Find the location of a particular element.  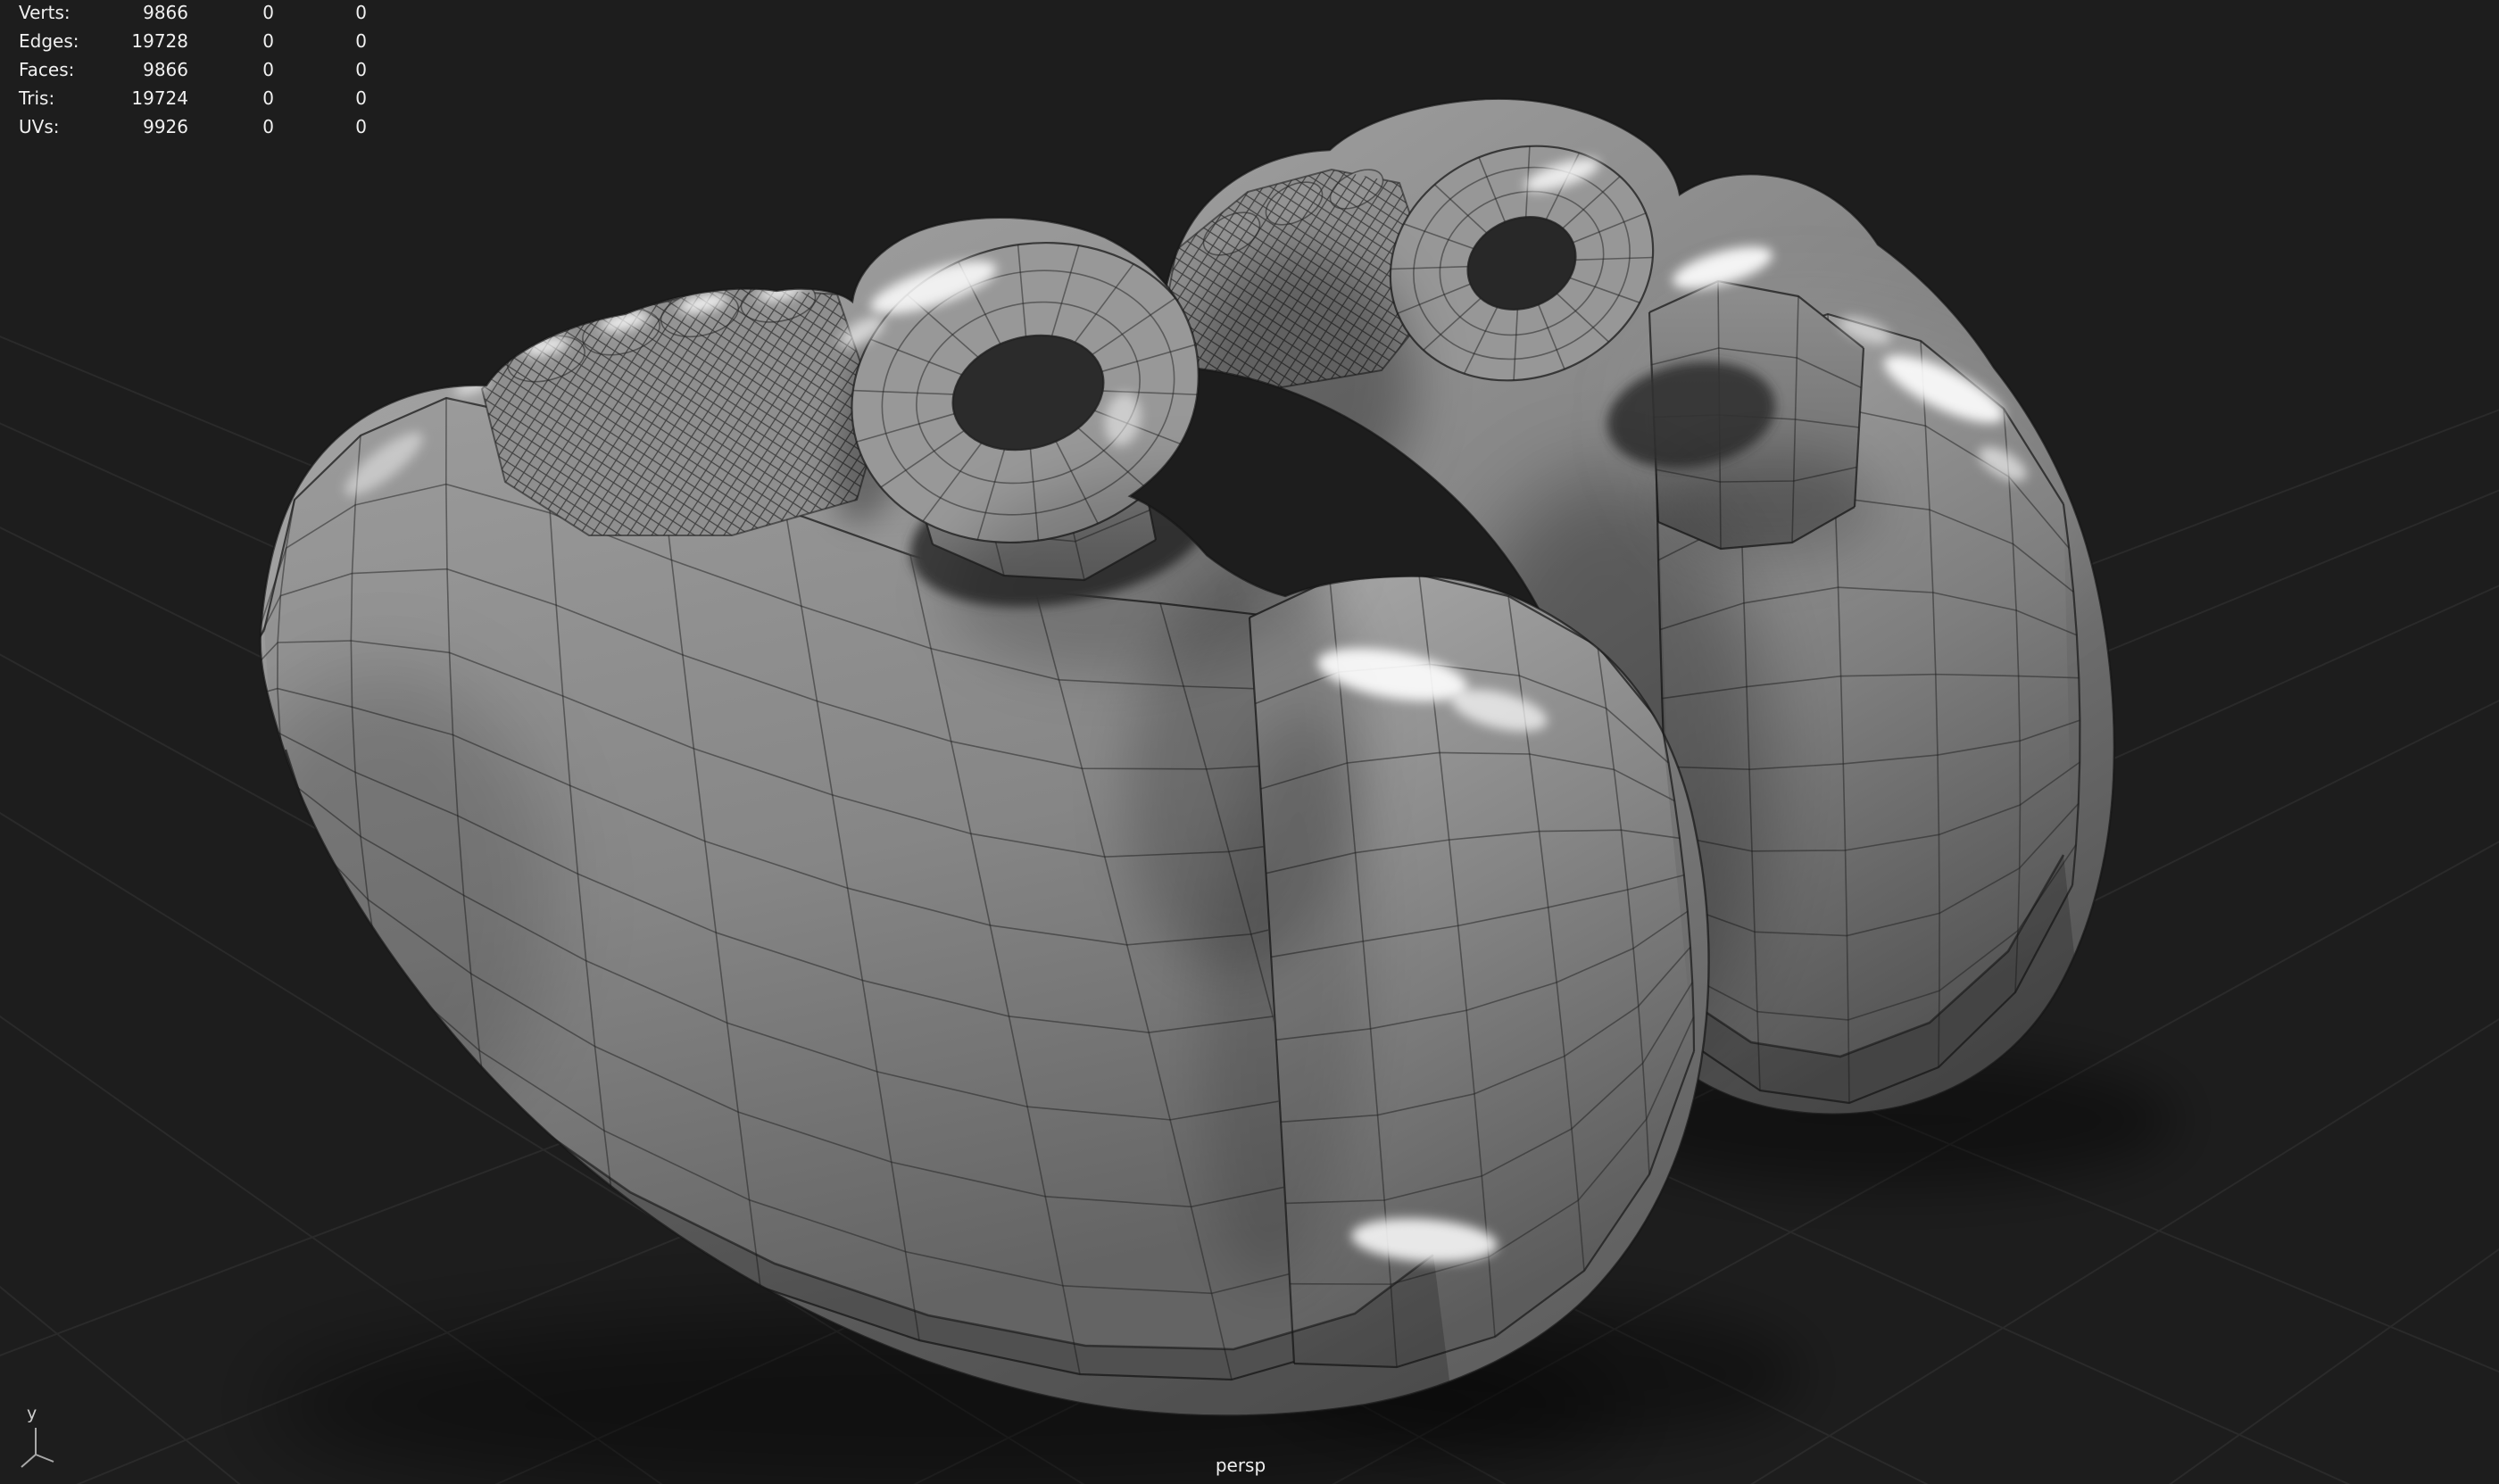

hud-row-verts: Verts: 9866 0 0 is located at coordinates (193, 13).